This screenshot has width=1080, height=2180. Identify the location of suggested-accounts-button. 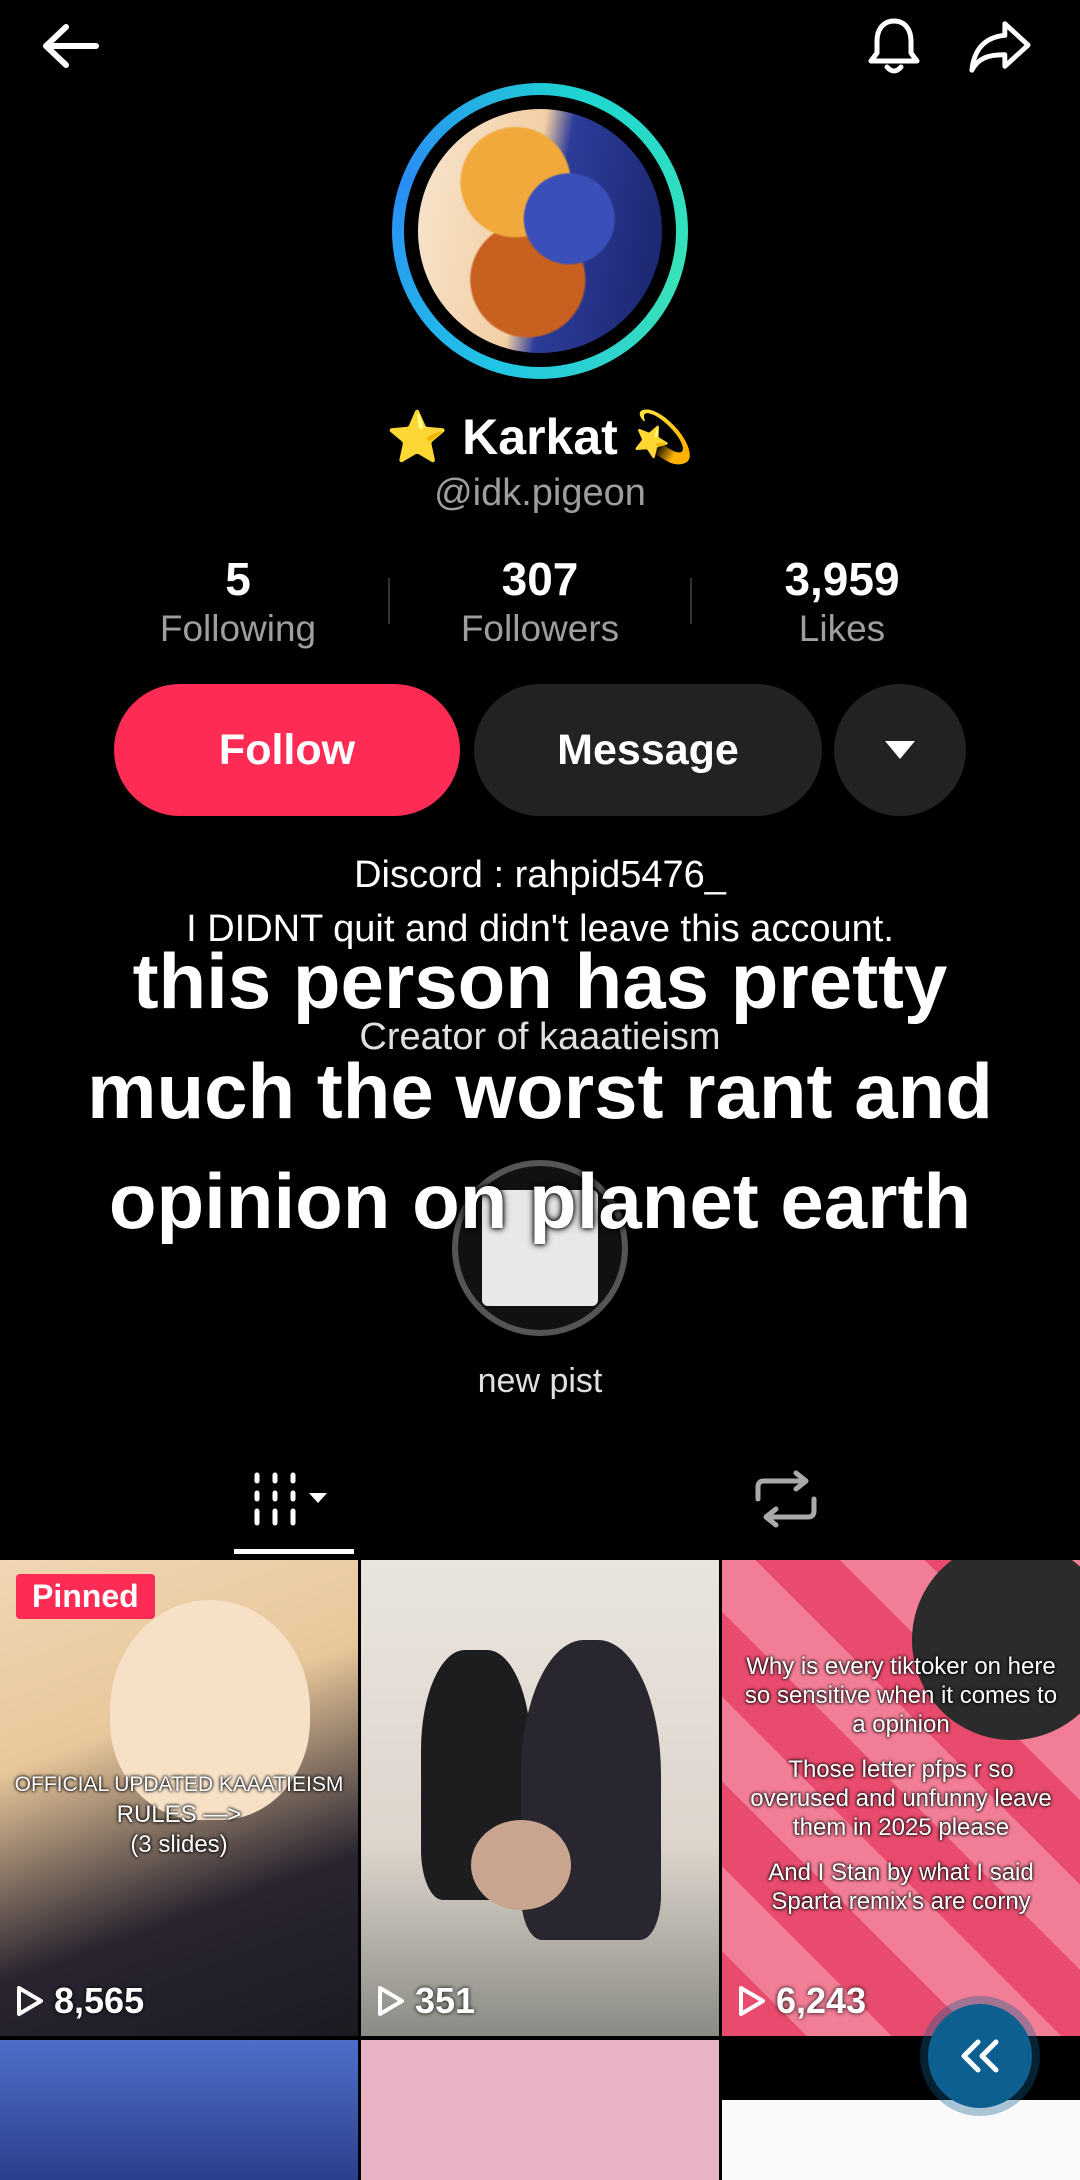
(900, 750).